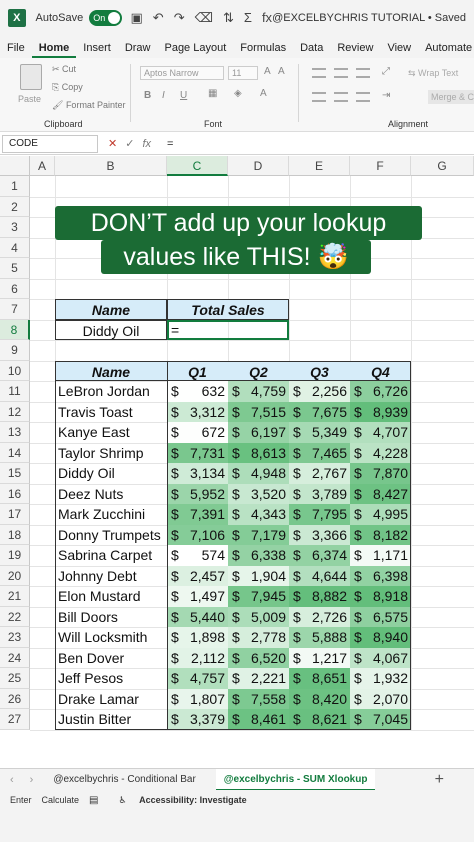  What do you see at coordinates (42, 166) in the screenshot?
I see `column-header-a: A` at bounding box center [42, 166].